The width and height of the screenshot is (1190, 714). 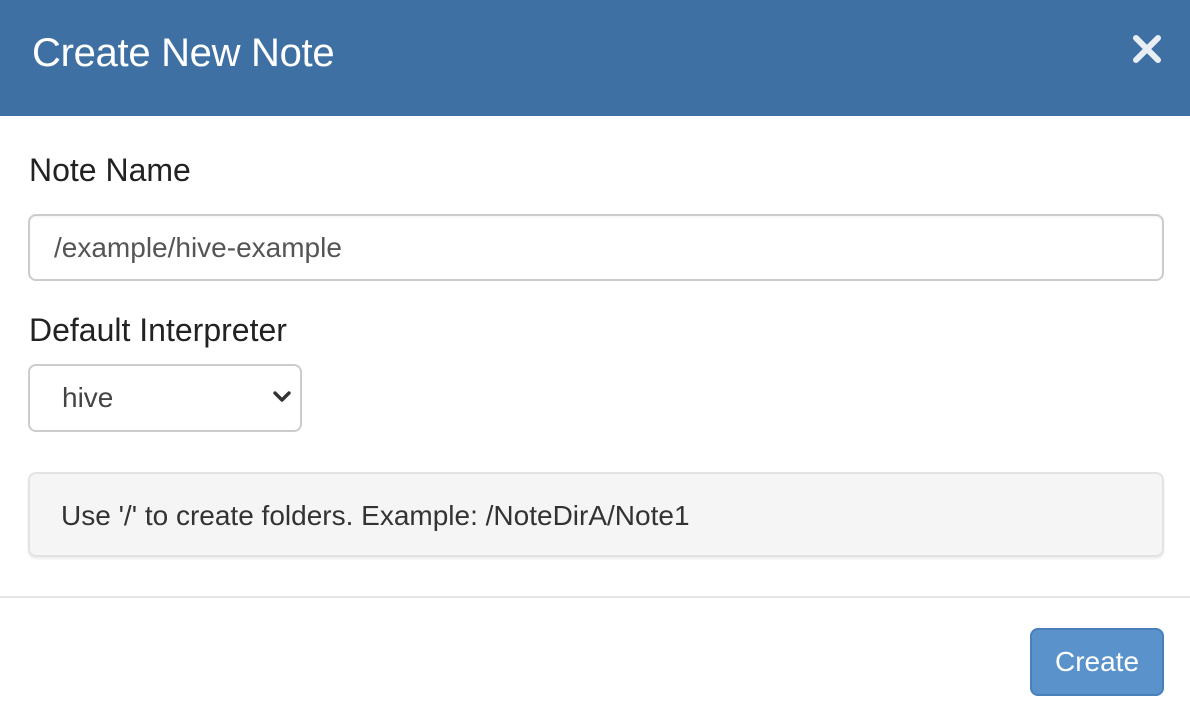 What do you see at coordinates (165, 398) in the screenshot?
I see `interpreter-select: hive` at bounding box center [165, 398].